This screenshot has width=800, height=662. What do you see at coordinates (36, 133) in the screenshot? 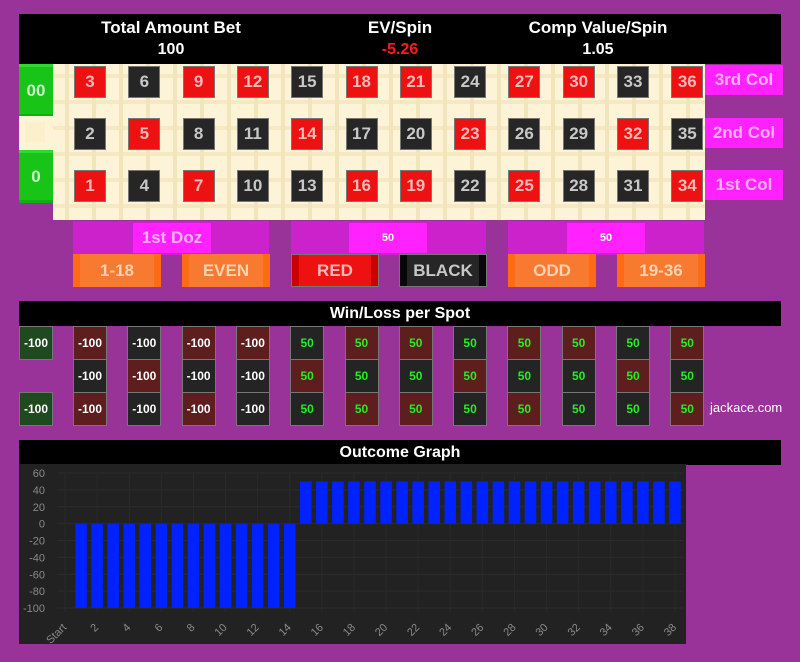
I see `zero-split-spot` at bounding box center [36, 133].